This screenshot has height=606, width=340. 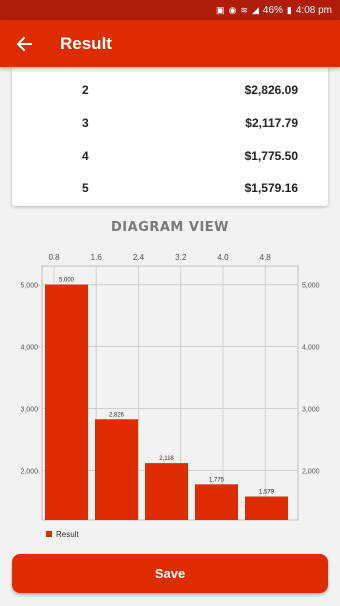 I want to click on y-tick-label-right: 5,000, so click(x=311, y=286).